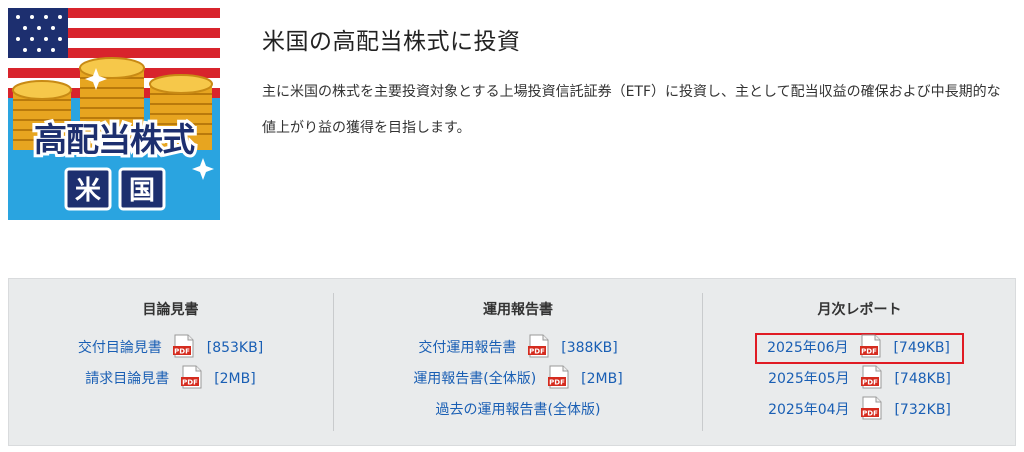 Image resolution: width=1024 pixels, height=452 pixels. I want to click on doc-link-summary-prospectus: 交付目論見書, so click(120, 348).